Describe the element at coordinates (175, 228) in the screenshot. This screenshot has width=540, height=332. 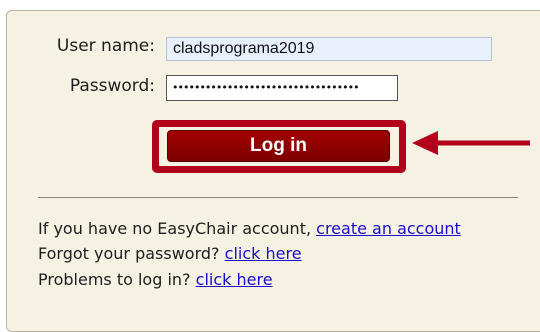
I see `no-account-text: If you have no EasyChair account,` at that location.